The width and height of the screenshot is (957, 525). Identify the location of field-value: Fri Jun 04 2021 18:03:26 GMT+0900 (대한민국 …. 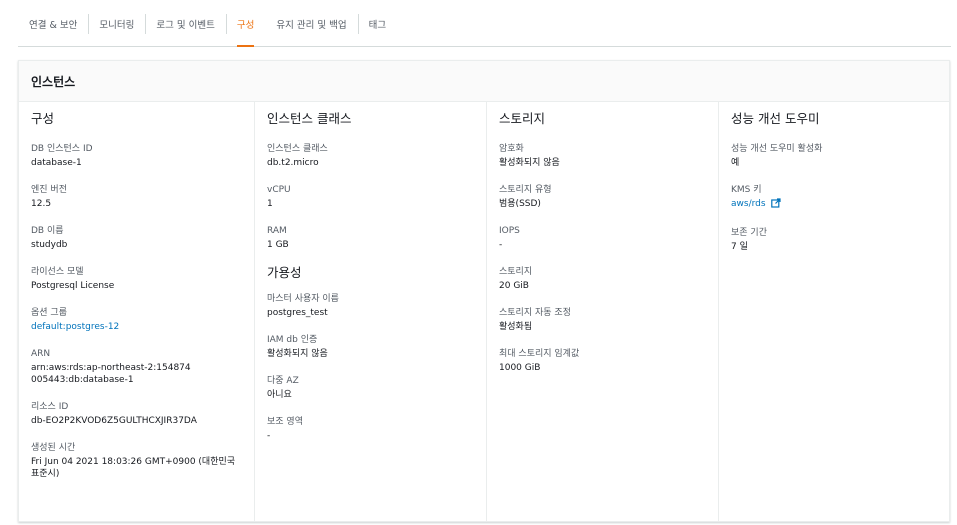
(133, 468).